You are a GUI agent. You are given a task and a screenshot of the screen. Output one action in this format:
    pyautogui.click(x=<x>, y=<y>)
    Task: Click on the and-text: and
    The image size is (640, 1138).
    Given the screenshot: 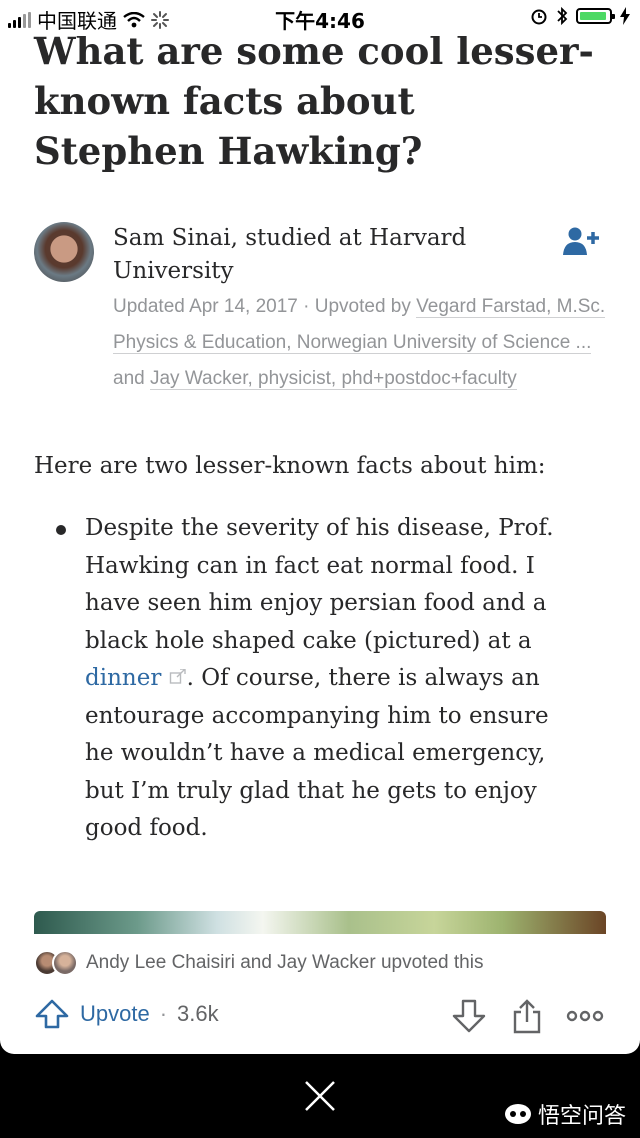 What is the action you would take?
    pyautogui.click(x=131, y=378)
    